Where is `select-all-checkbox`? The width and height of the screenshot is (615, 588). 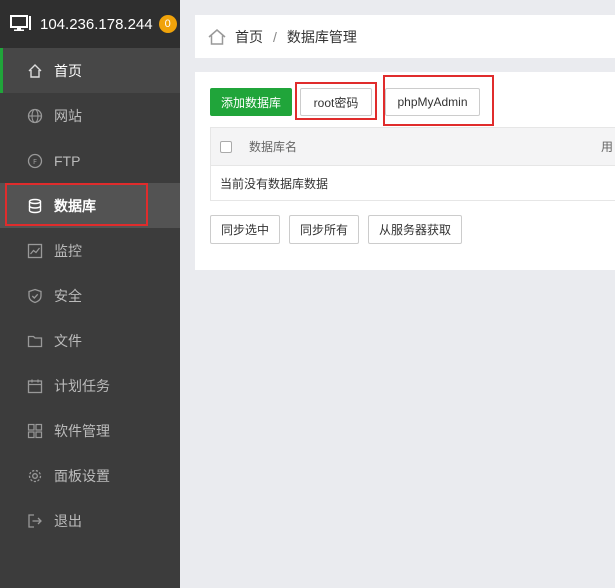
select-all-checkbox is located at coordinates (226, 146).